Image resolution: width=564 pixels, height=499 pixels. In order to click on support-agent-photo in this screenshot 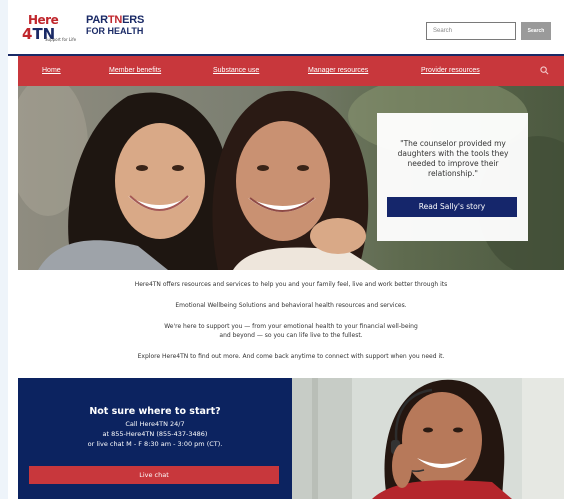, I will do `click(428, 438)`.